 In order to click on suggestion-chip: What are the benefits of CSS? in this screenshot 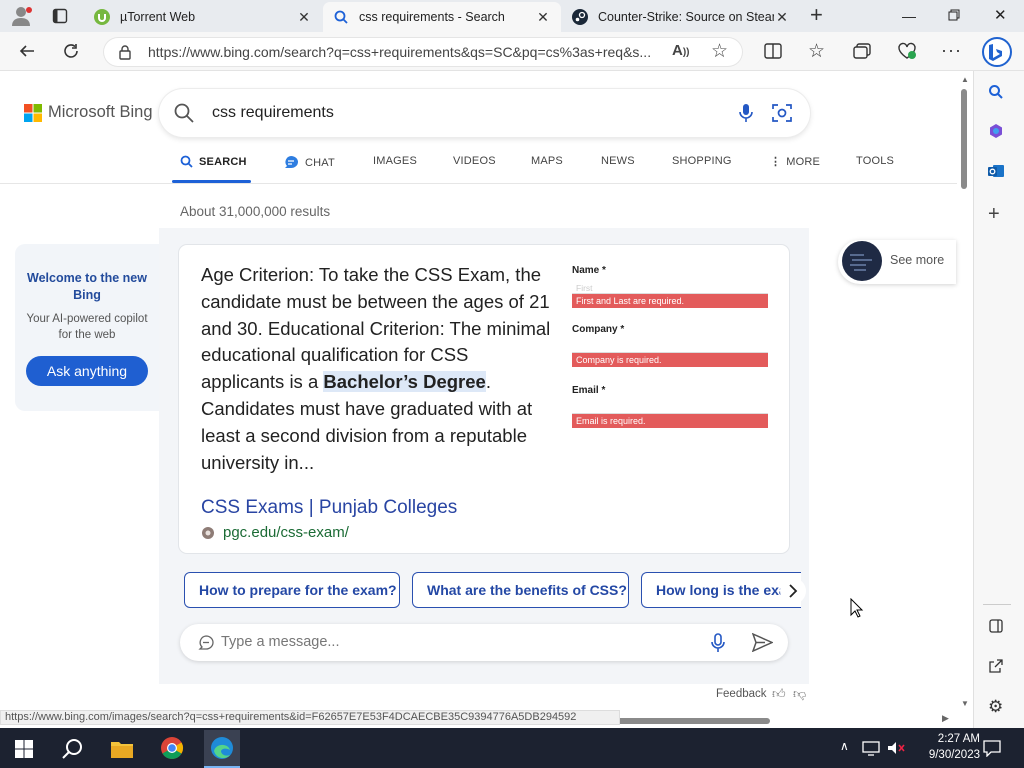, I will do `click(520, 590)`.